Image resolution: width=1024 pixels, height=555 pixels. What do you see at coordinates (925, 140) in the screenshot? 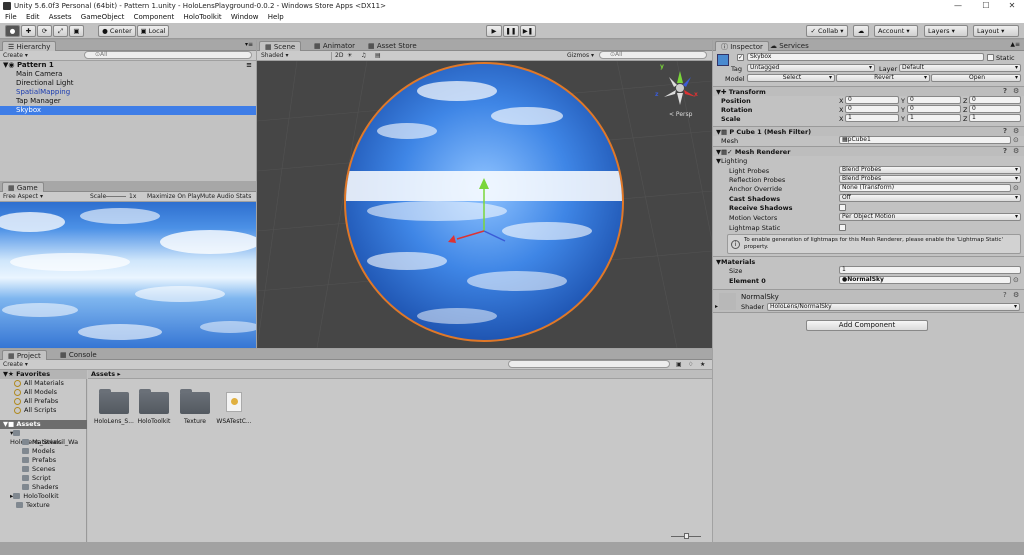
I see `mesh-field: ▦pCube1` at bounding box center [925, 140].